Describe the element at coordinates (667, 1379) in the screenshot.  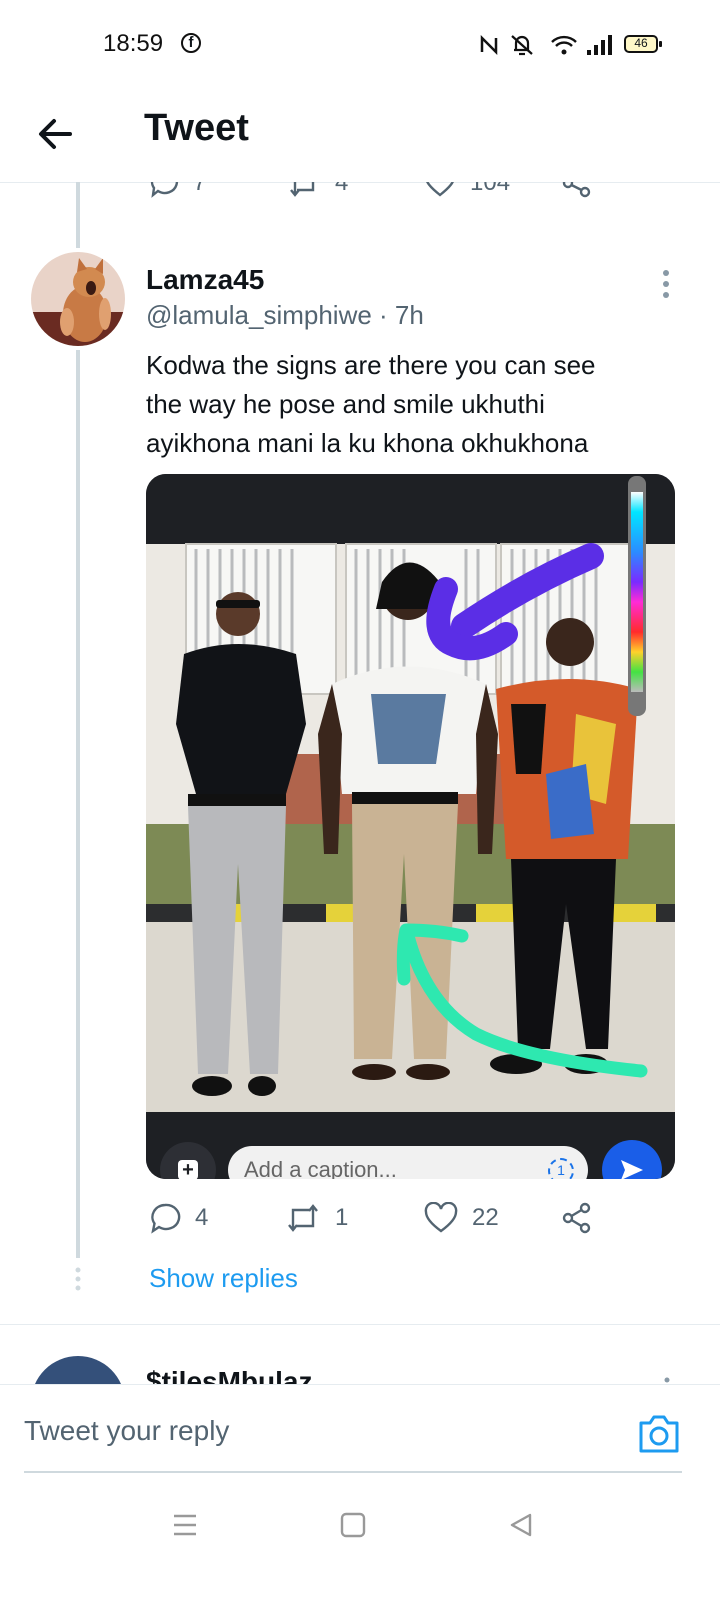
I see `next-tweet-more-icon` at that location.